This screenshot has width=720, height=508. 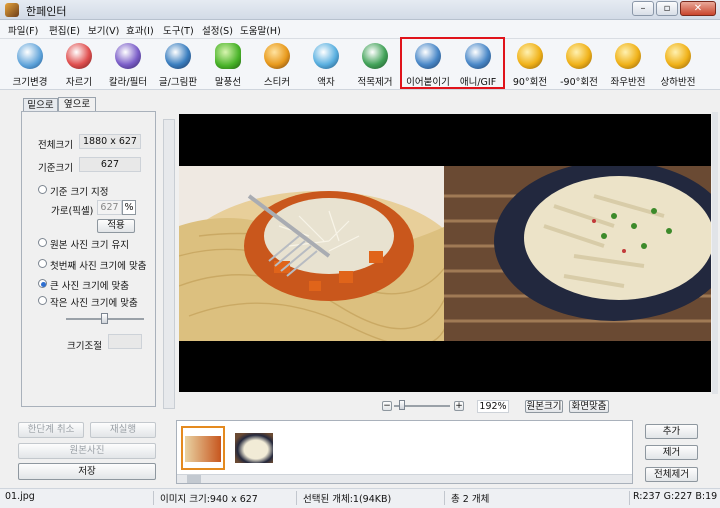 What do you see at coordinates (360, 10) in the screenshot?
I see `title-bar: 한페인터 – ▫ ✕` at bounding box center [360, 10].